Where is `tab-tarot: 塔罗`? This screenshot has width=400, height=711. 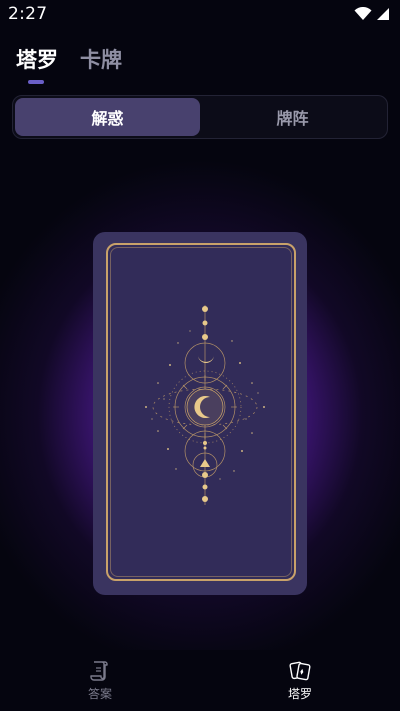 tab-tarot: 塔罗 is located at coordinates (37, 64).